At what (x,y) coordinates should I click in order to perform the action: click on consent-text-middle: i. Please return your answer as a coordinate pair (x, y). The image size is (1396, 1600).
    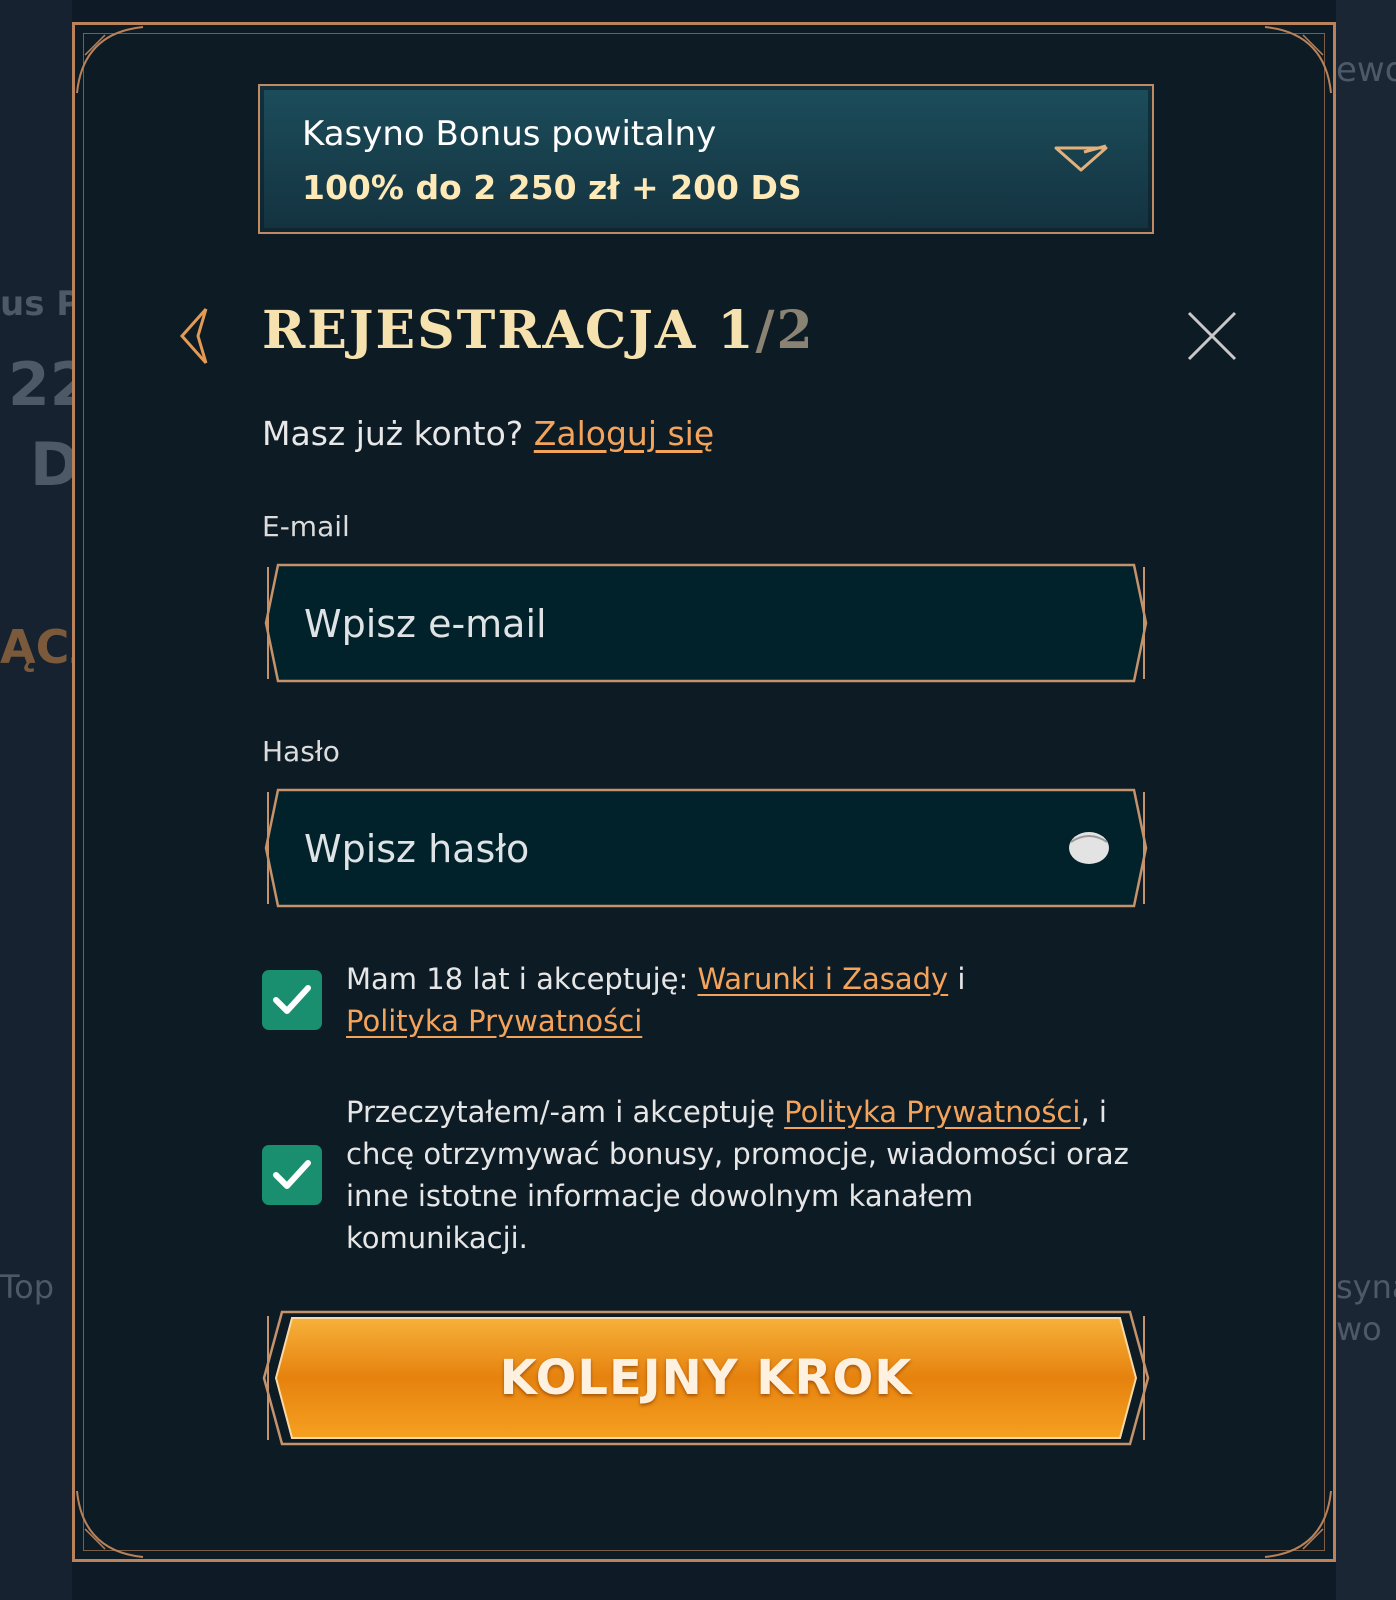
    Looking at the image, I should click on (957, 979).